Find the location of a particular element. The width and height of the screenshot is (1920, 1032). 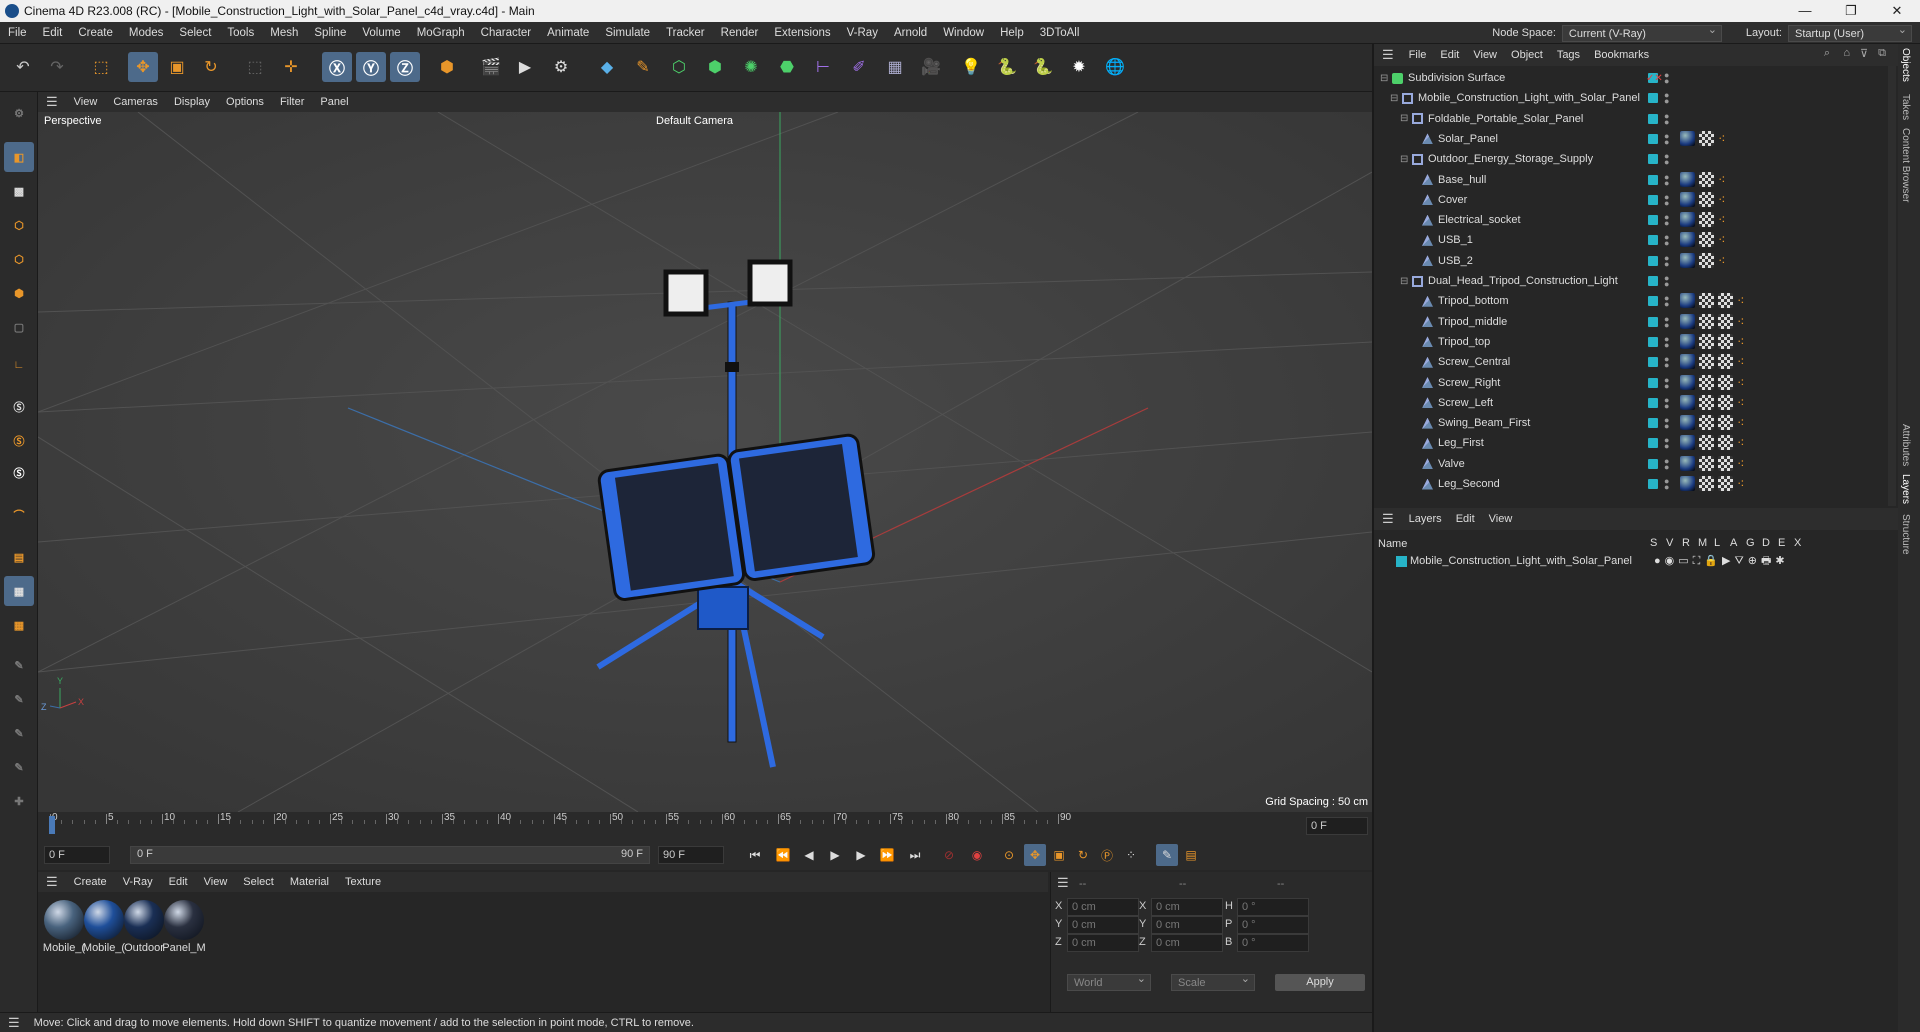

python-icon: 🐍 is located at coordinates (1007, 67).